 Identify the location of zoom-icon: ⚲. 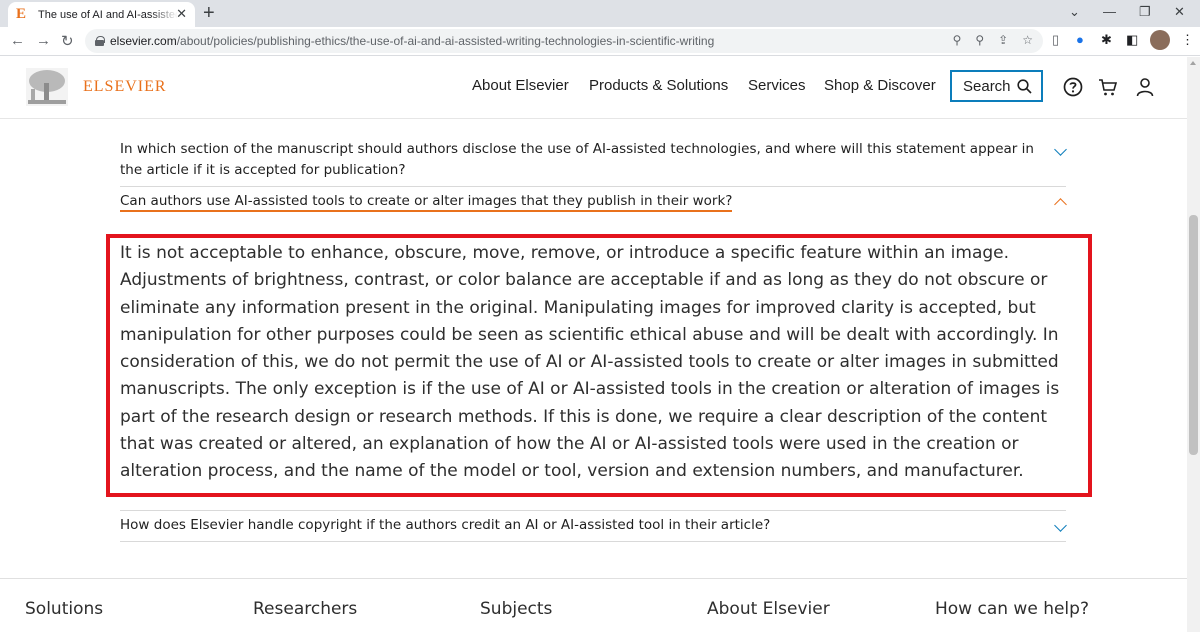
(957, 40).